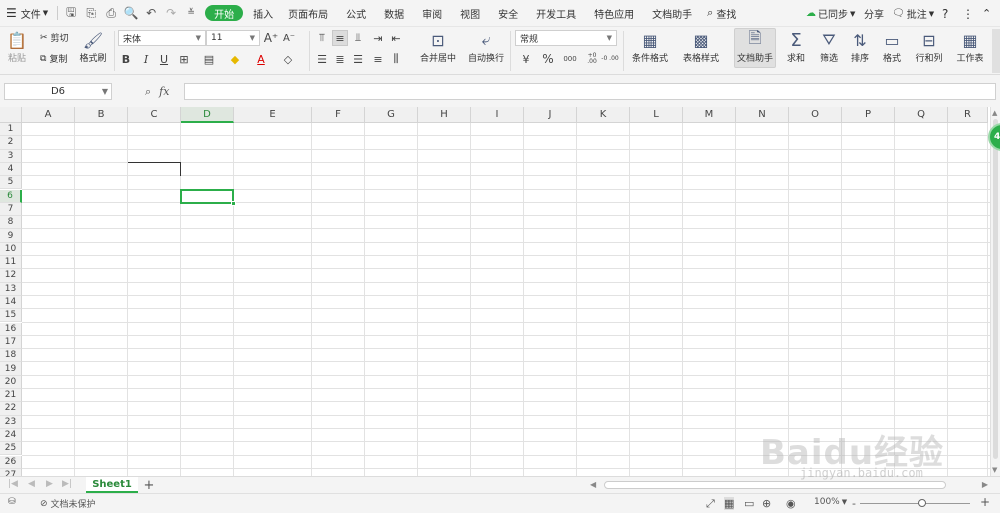  Describe the element at coordinates (650, 47) in the screenshot. I see `conditional-format-button: ▦ 条件格式` at that location.